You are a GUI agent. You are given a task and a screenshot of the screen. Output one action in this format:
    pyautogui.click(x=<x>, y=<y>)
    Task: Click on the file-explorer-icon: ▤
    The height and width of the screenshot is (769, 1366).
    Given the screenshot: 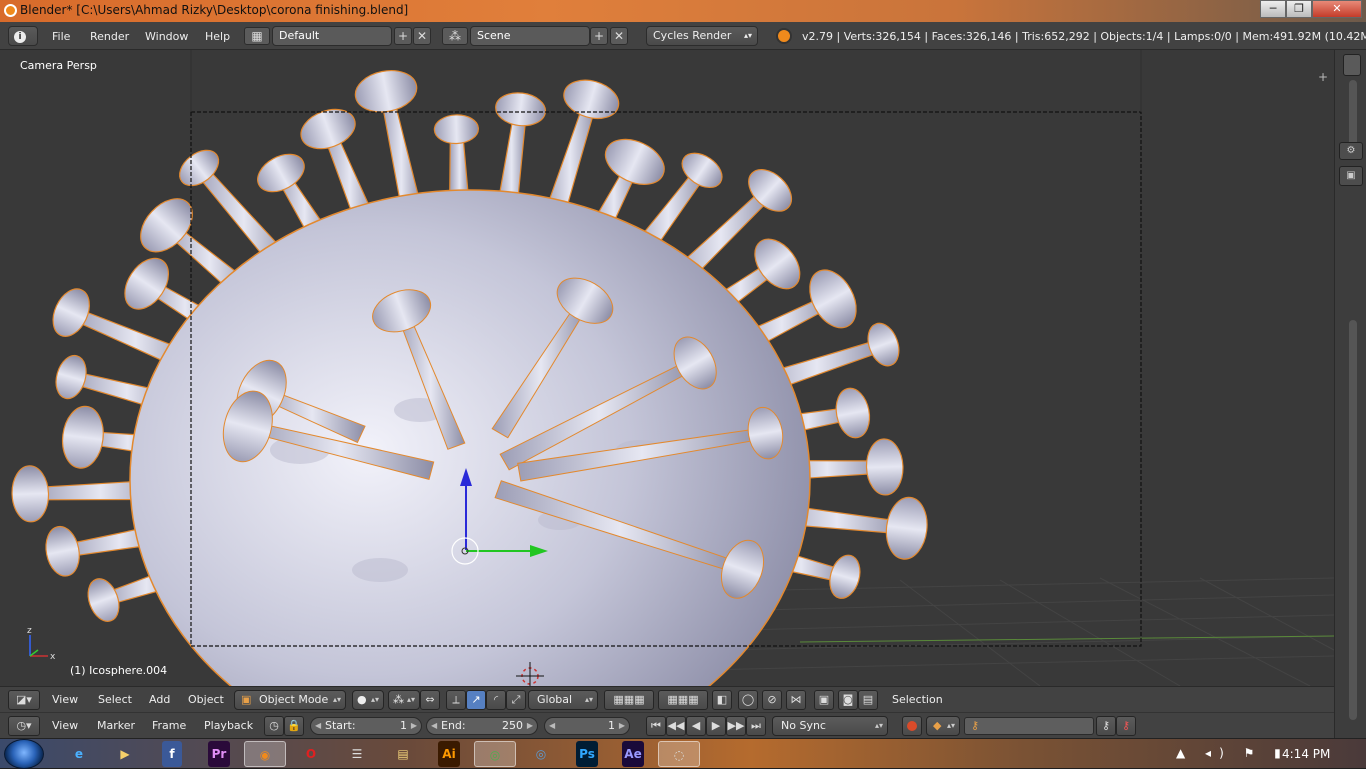 What is the action you would take?
    pyautogui.click(x=403, y=754)
    